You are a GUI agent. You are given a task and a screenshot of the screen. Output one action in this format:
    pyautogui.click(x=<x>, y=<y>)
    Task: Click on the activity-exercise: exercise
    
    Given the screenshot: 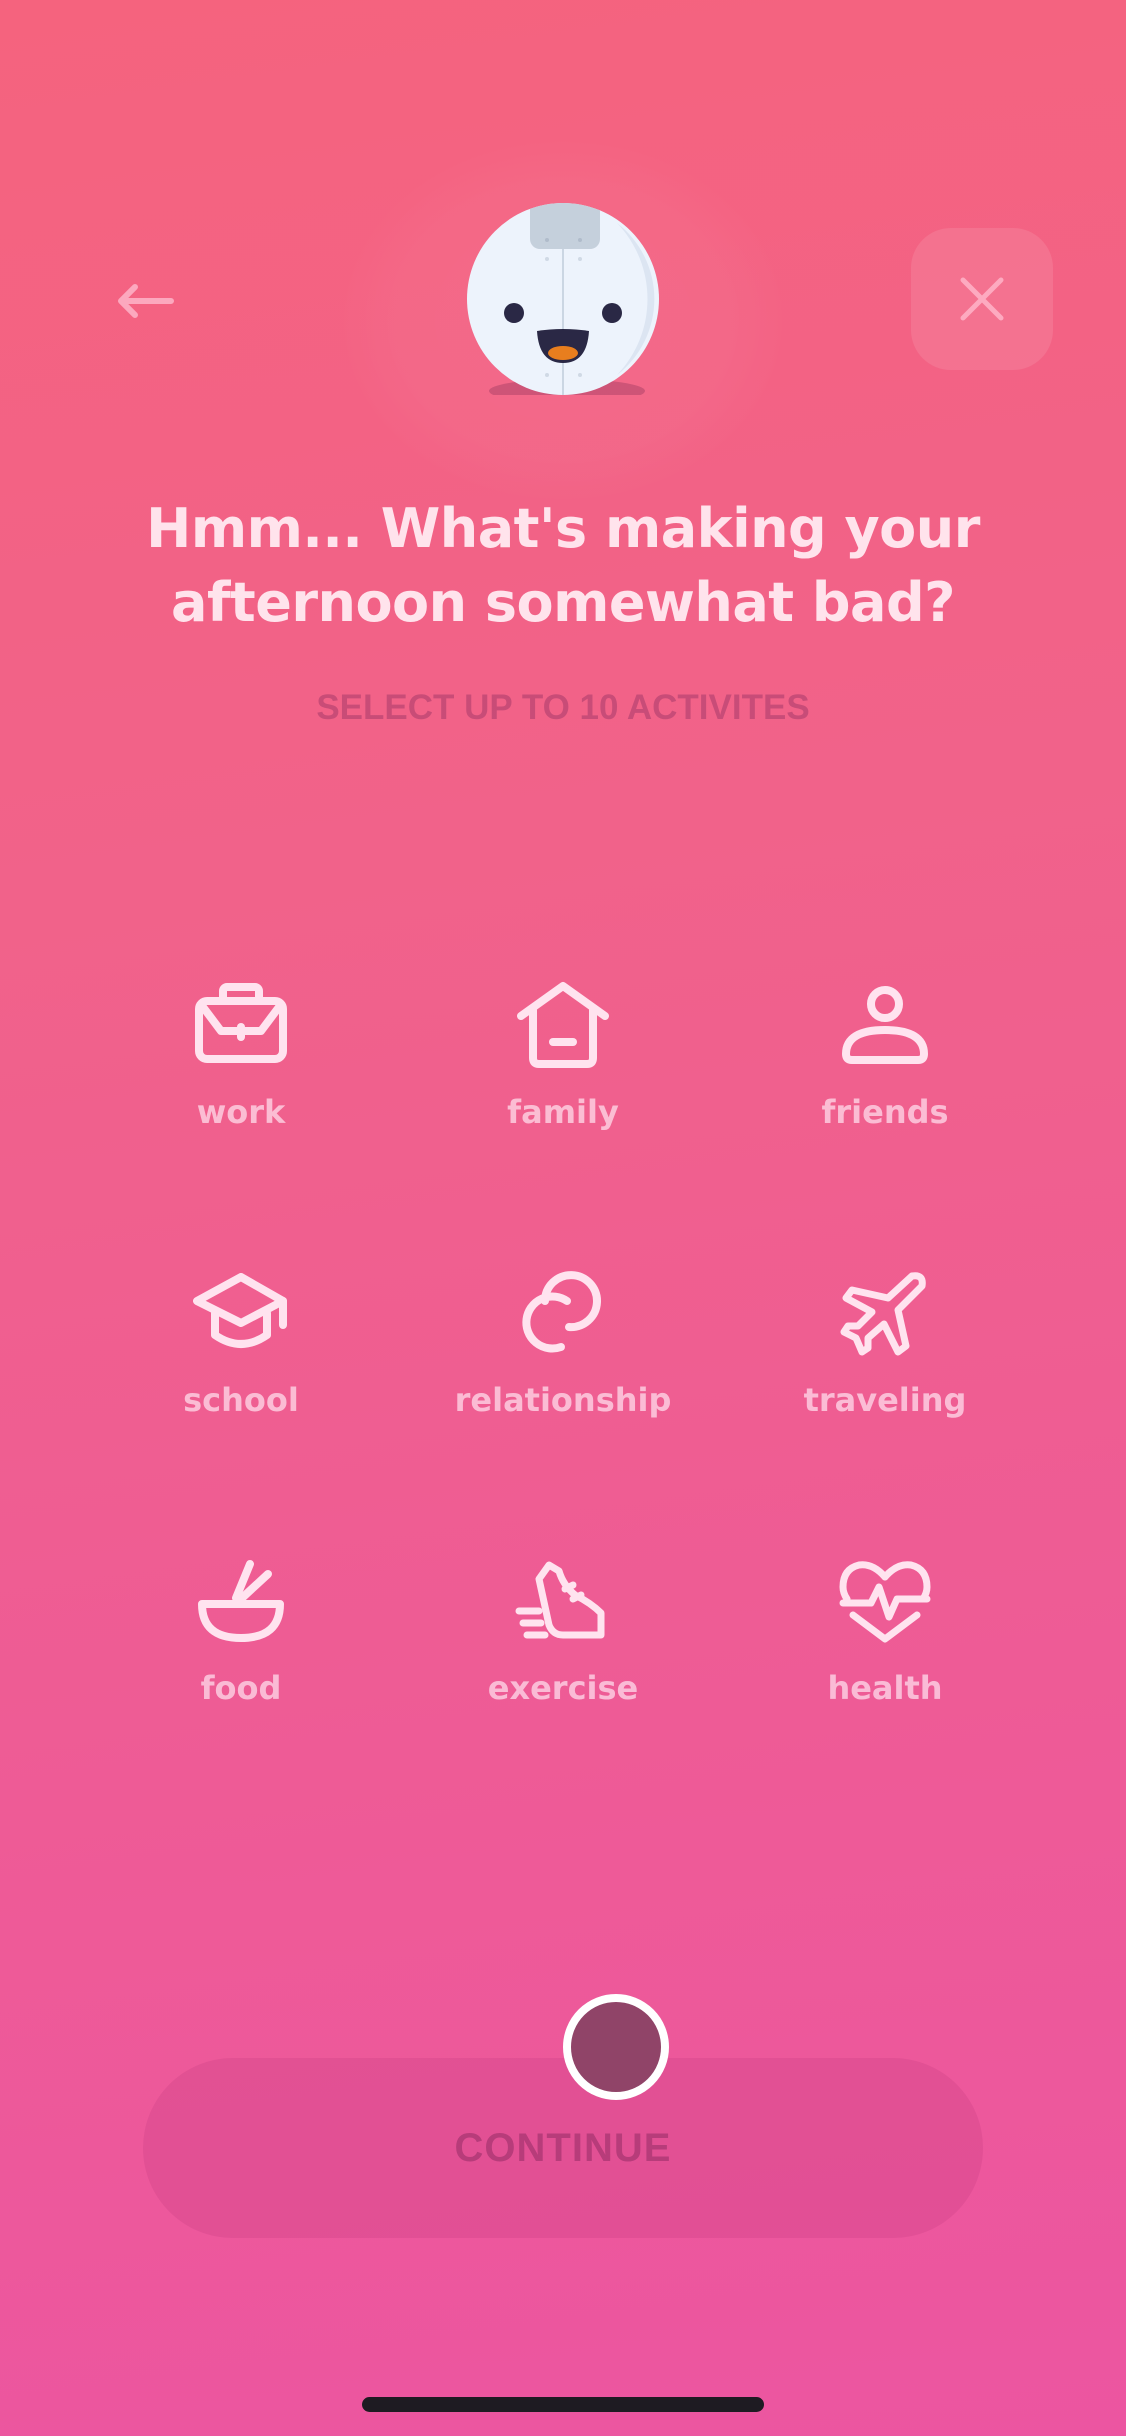 What is the action you would take?
    pyautogui.click(x=563, y=1646)
    